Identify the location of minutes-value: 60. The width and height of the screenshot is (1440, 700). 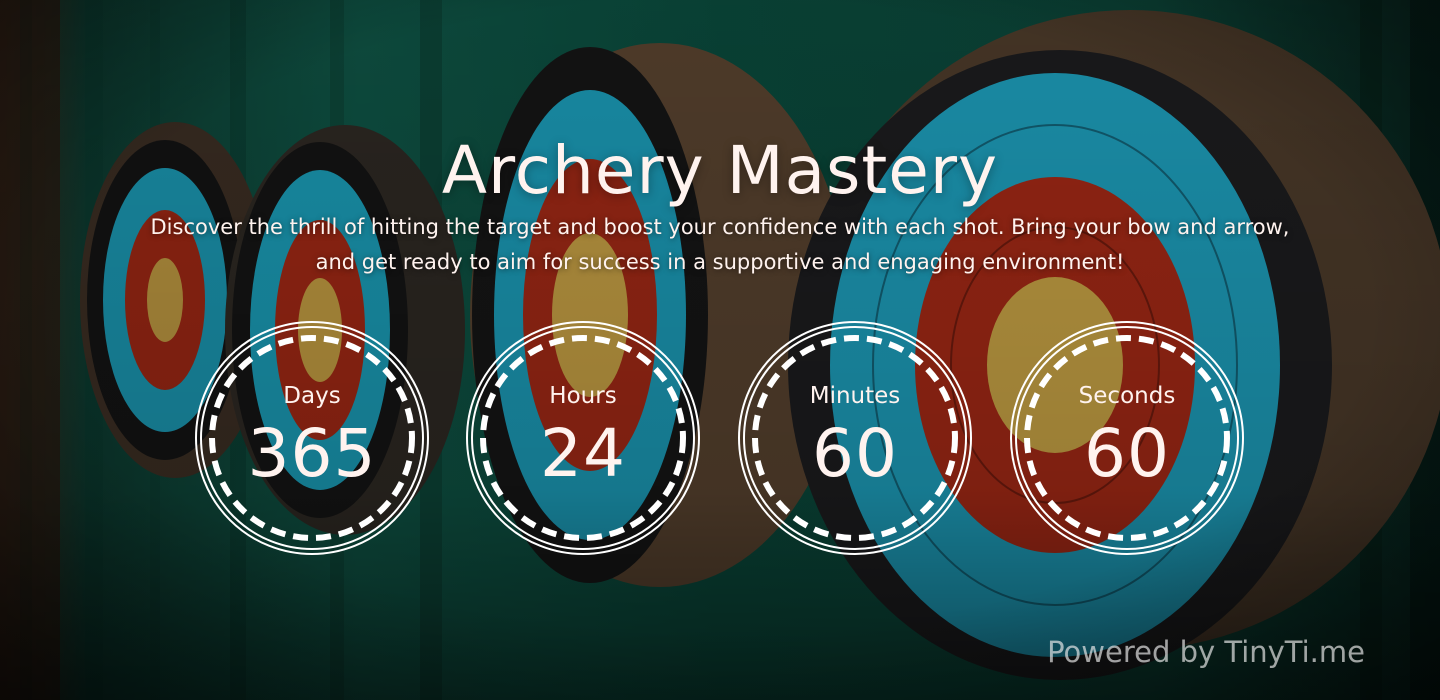
(855, 453).